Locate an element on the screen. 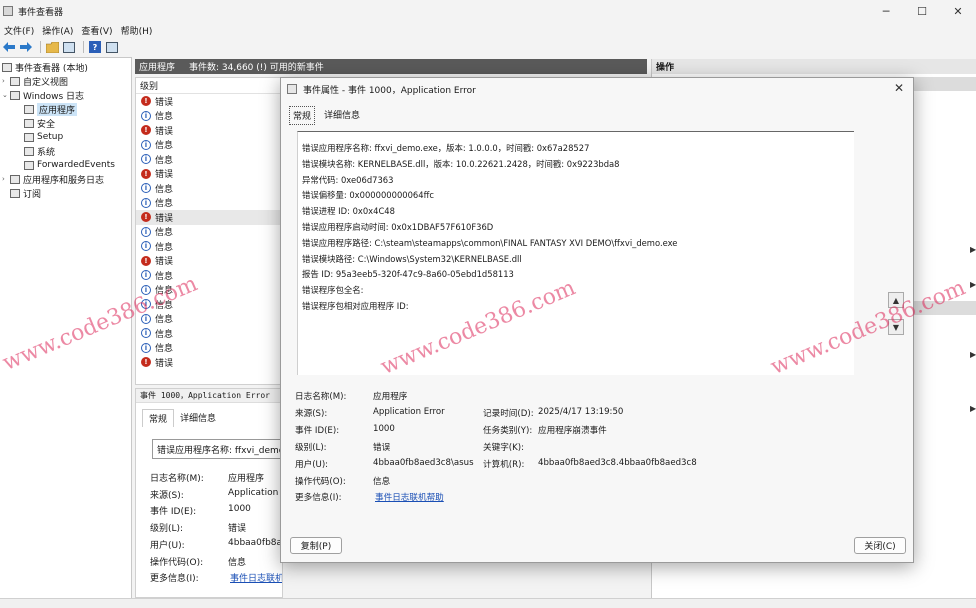 The width and height of the screenshot is (976, 608). description-line: 错误偏移量: 0x000000000064ffc is located at coordinates (368, 195).